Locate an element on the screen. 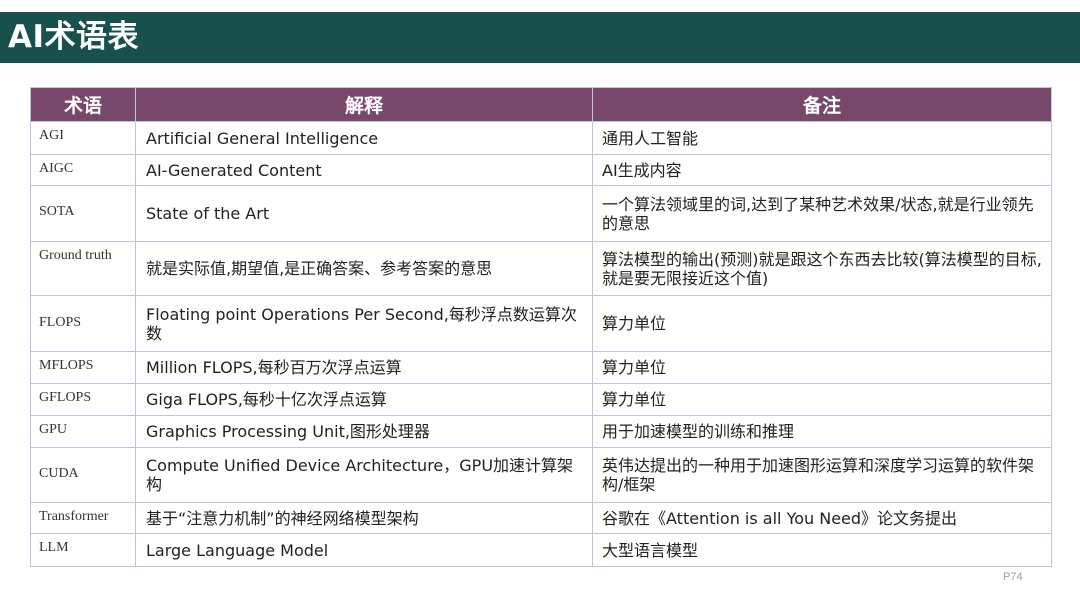  table-row: AIGC AI-Generated Content AI生成内容 is located at coordinates (541, 170).